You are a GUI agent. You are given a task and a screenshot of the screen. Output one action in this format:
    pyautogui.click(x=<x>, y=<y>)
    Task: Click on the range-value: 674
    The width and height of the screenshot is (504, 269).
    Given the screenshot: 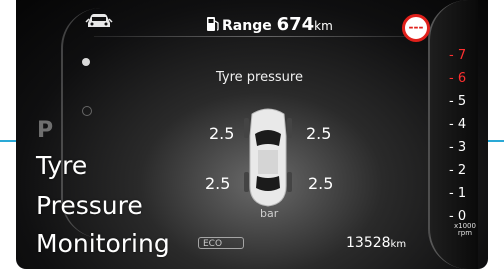 What is the action you would take?
    pyautogui.click(x=295, y=24)
    